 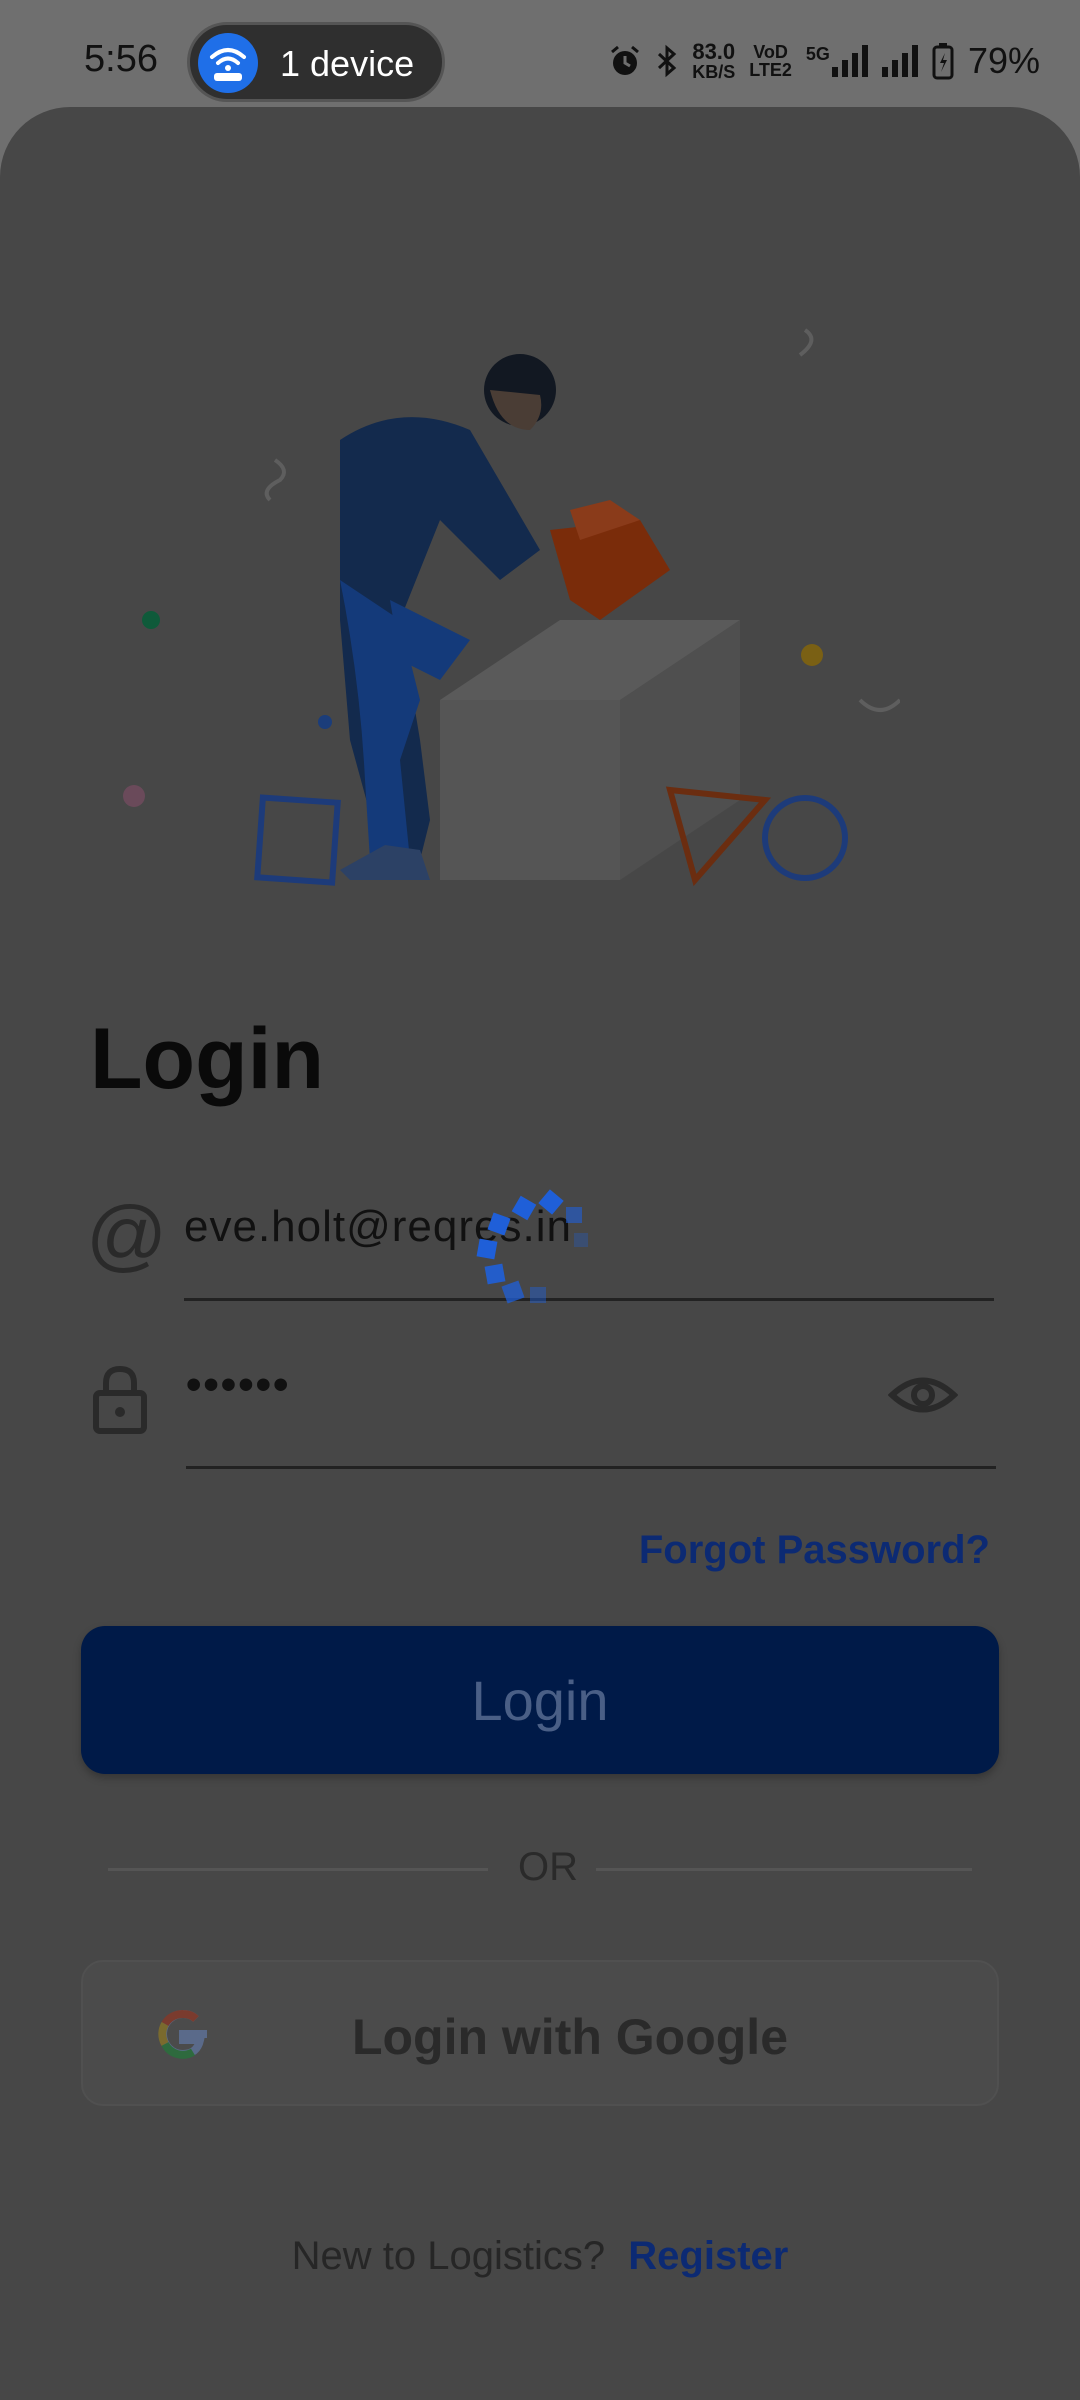 What do you see at coordinates (591, 1467) in the screenshot?
I see `password-underline` at bounding box center [591, 1467].